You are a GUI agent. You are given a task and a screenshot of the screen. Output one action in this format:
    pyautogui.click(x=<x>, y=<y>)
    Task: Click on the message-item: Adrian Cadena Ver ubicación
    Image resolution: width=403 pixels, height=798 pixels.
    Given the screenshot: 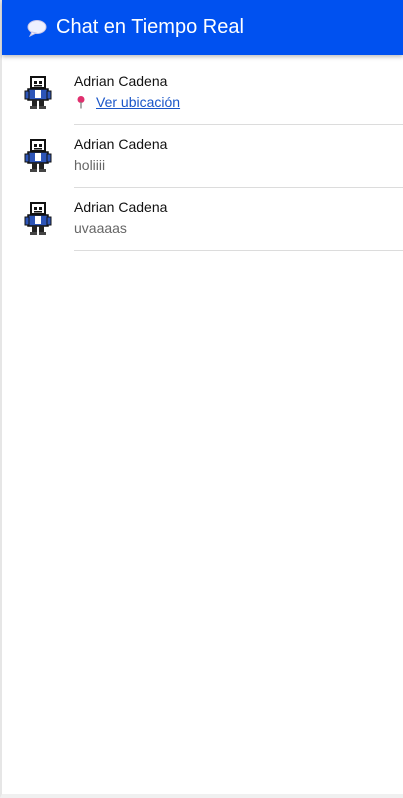 What is the action you would take?
    pyautogui.click(x=202, y=93)
    